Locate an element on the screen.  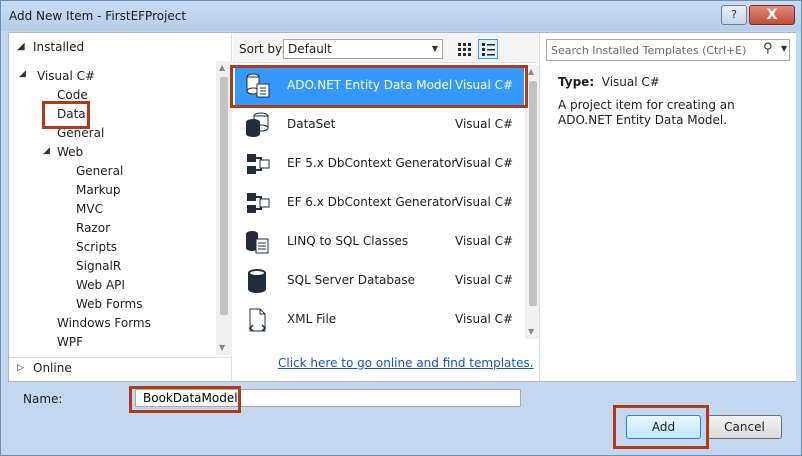
cancel-button: Cancel is located at coordinates (744, 427).